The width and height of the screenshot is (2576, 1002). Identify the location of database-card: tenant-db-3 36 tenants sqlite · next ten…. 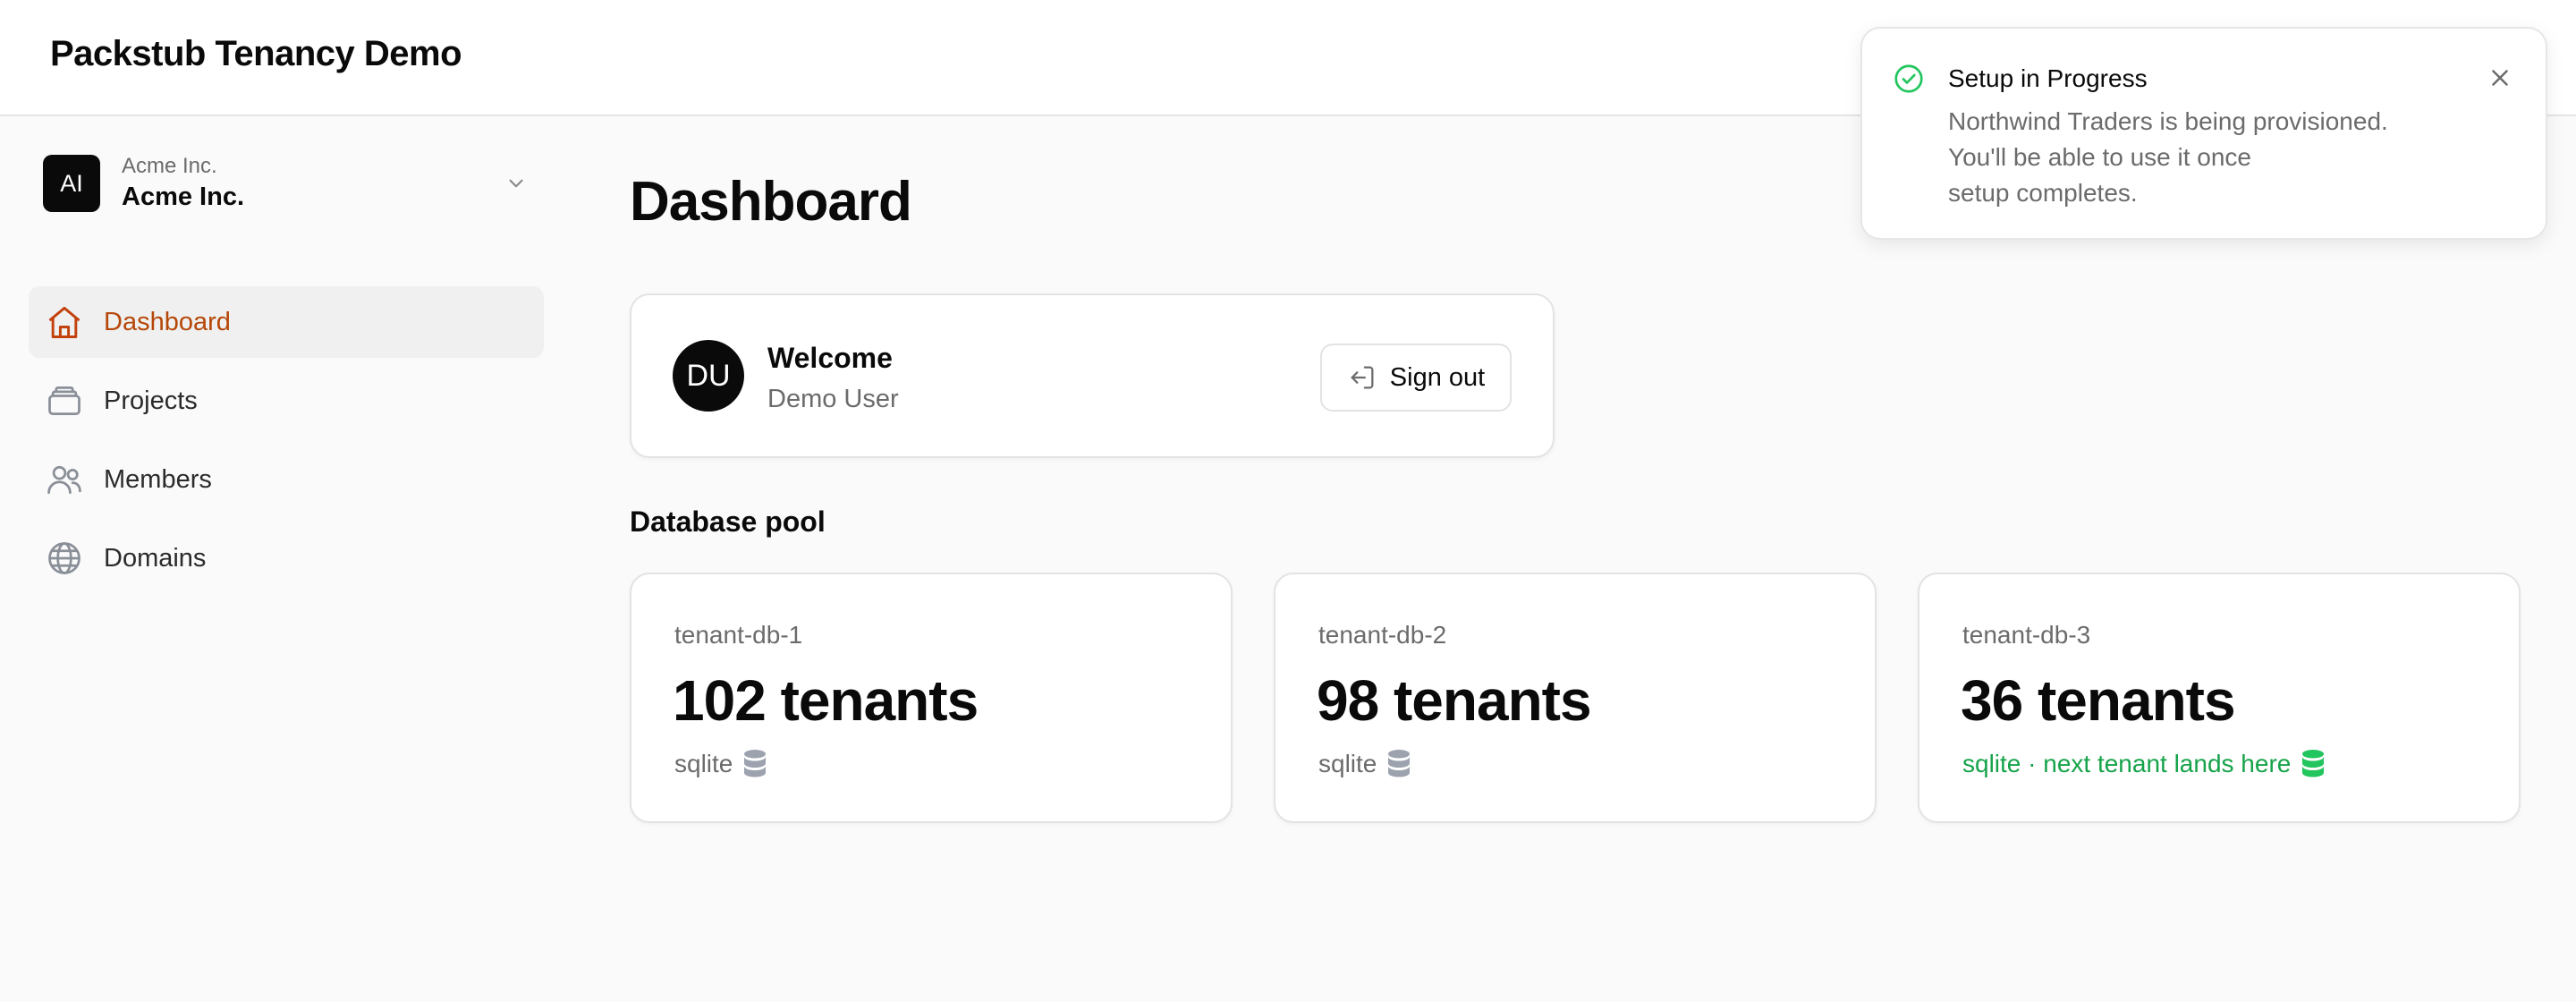
(2219, 698).